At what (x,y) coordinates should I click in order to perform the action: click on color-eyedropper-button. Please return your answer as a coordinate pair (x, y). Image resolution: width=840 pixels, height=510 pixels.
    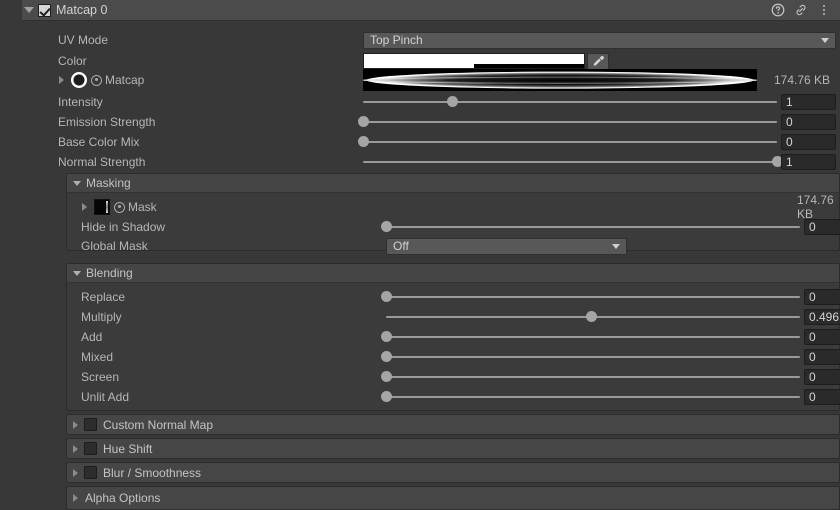
    Looking at the image, I should click on (598, 61).